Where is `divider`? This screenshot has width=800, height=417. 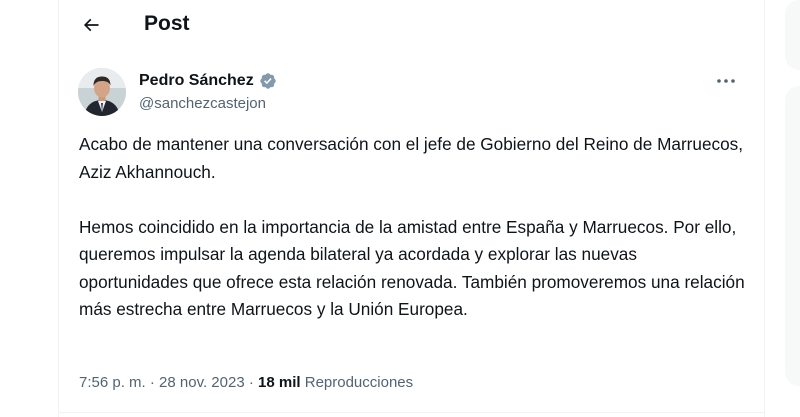 divider is located at coordinates (411, 412).